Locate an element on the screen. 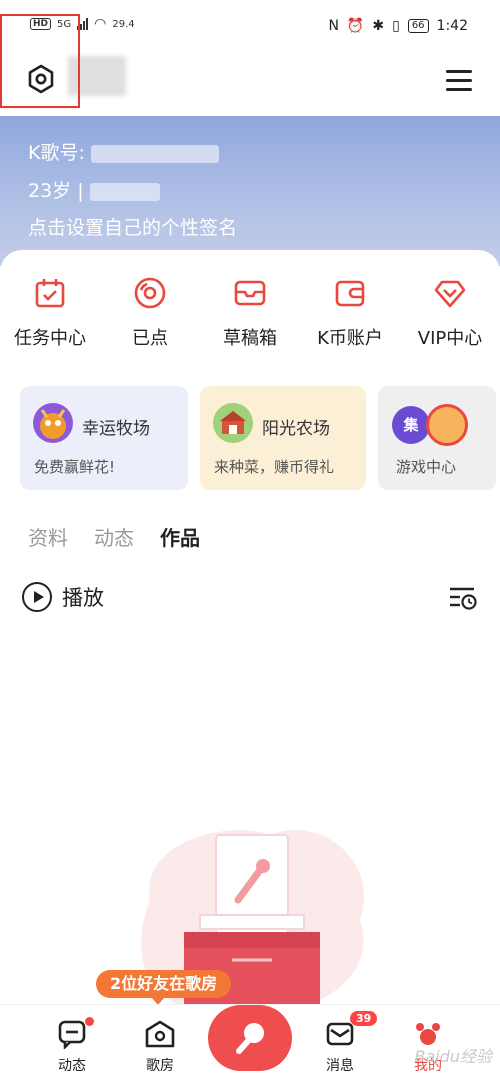 The image size is (500, 1084). k-id-row: K歌号: is located at coordinates (123, 151).